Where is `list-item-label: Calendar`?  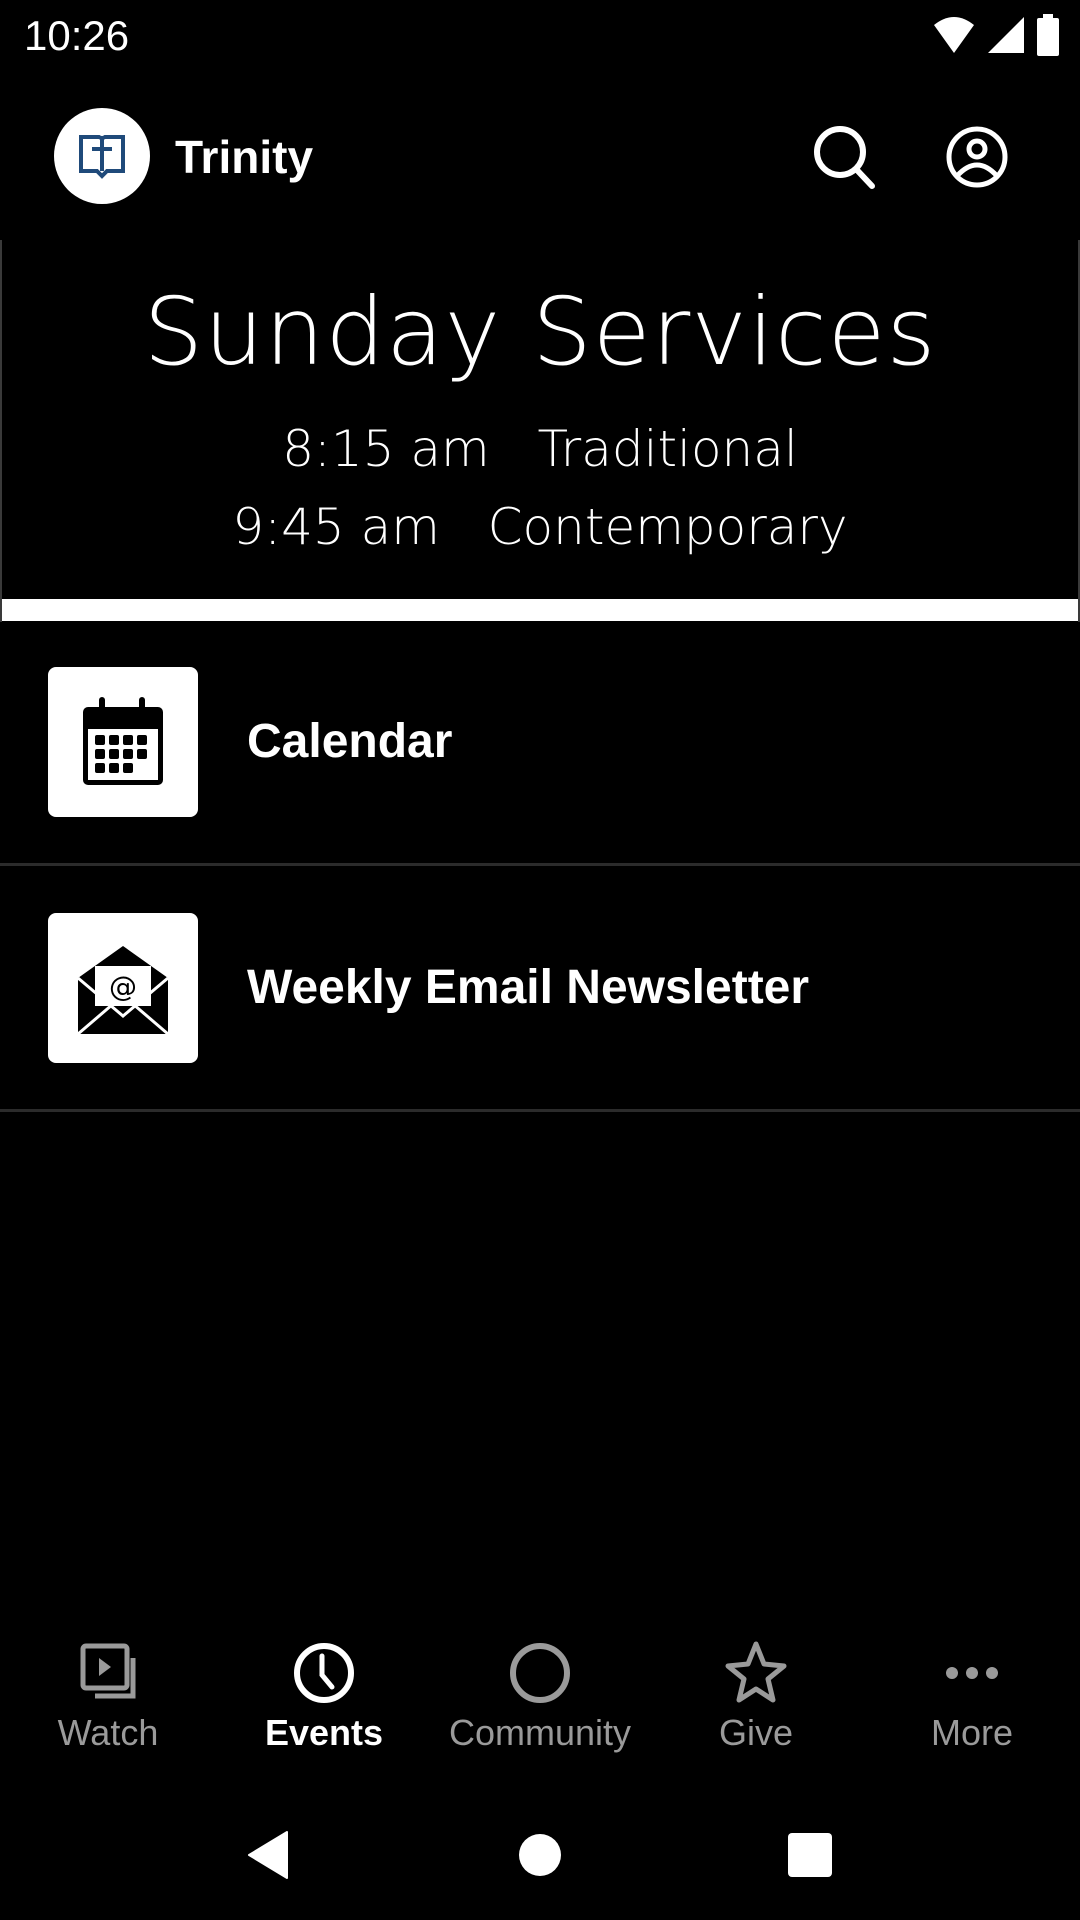 list-item-label: Calendar is located at coordinates (350, 741).